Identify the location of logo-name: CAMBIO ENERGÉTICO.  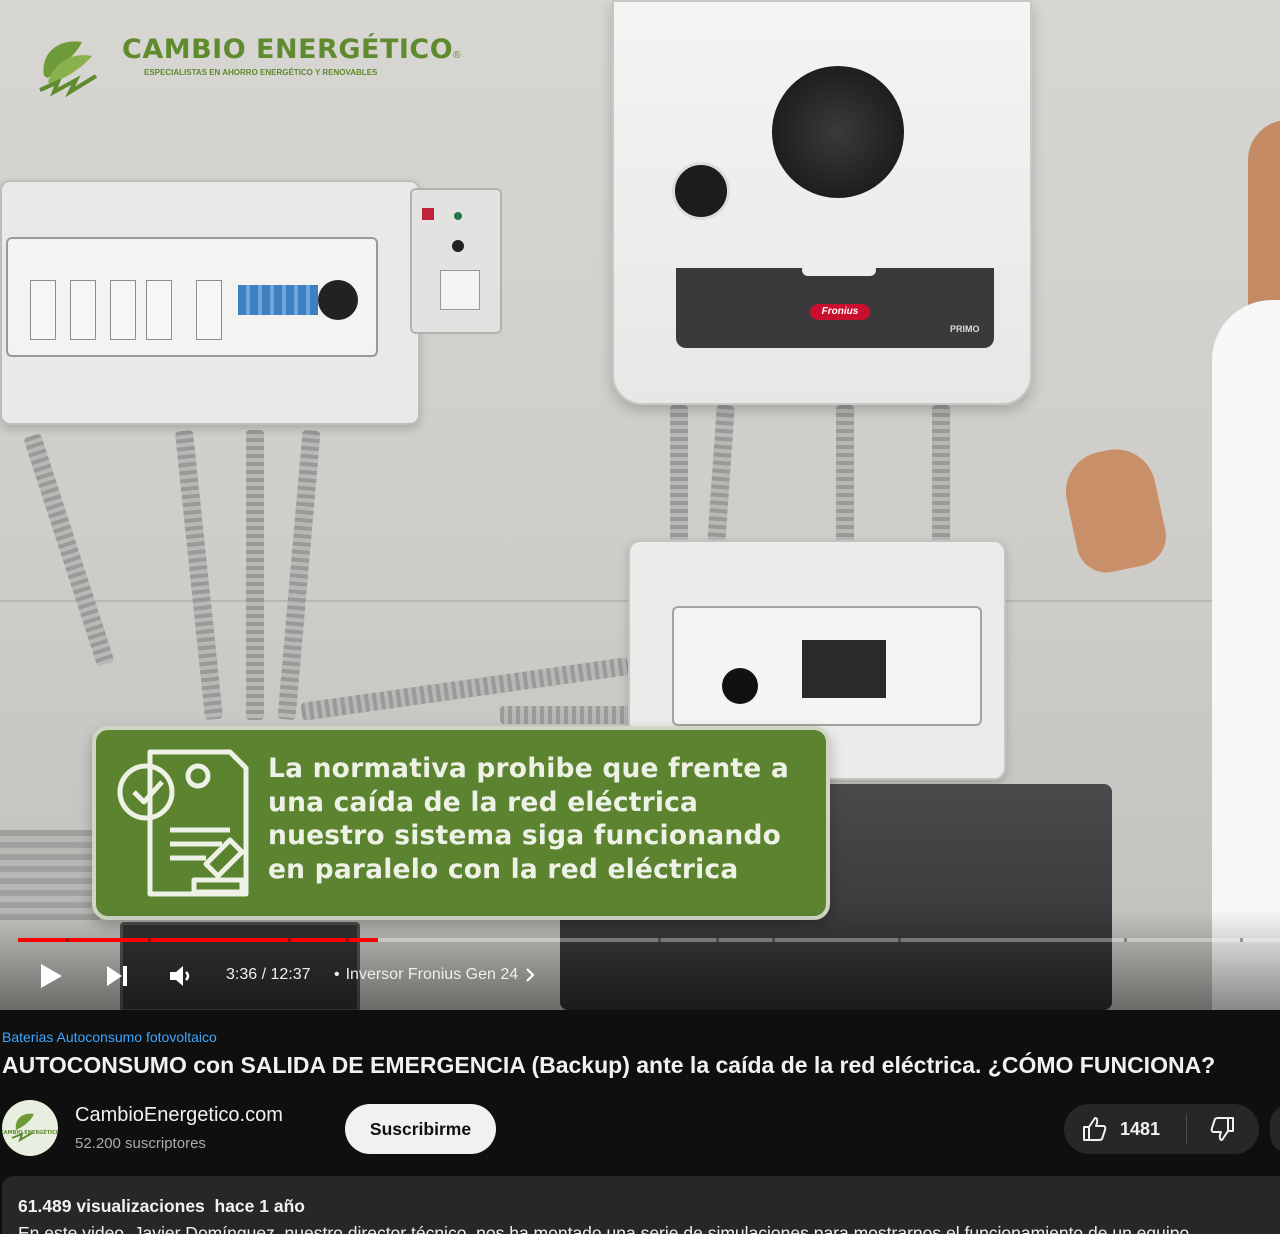
(288, 49).